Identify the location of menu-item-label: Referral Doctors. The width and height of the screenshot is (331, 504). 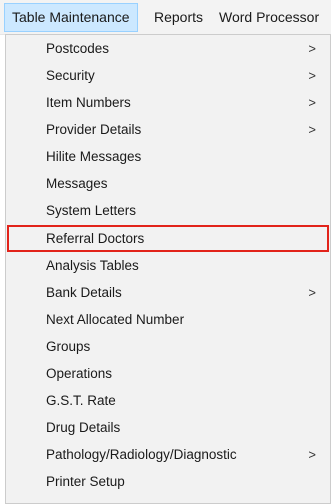
(95, 238).